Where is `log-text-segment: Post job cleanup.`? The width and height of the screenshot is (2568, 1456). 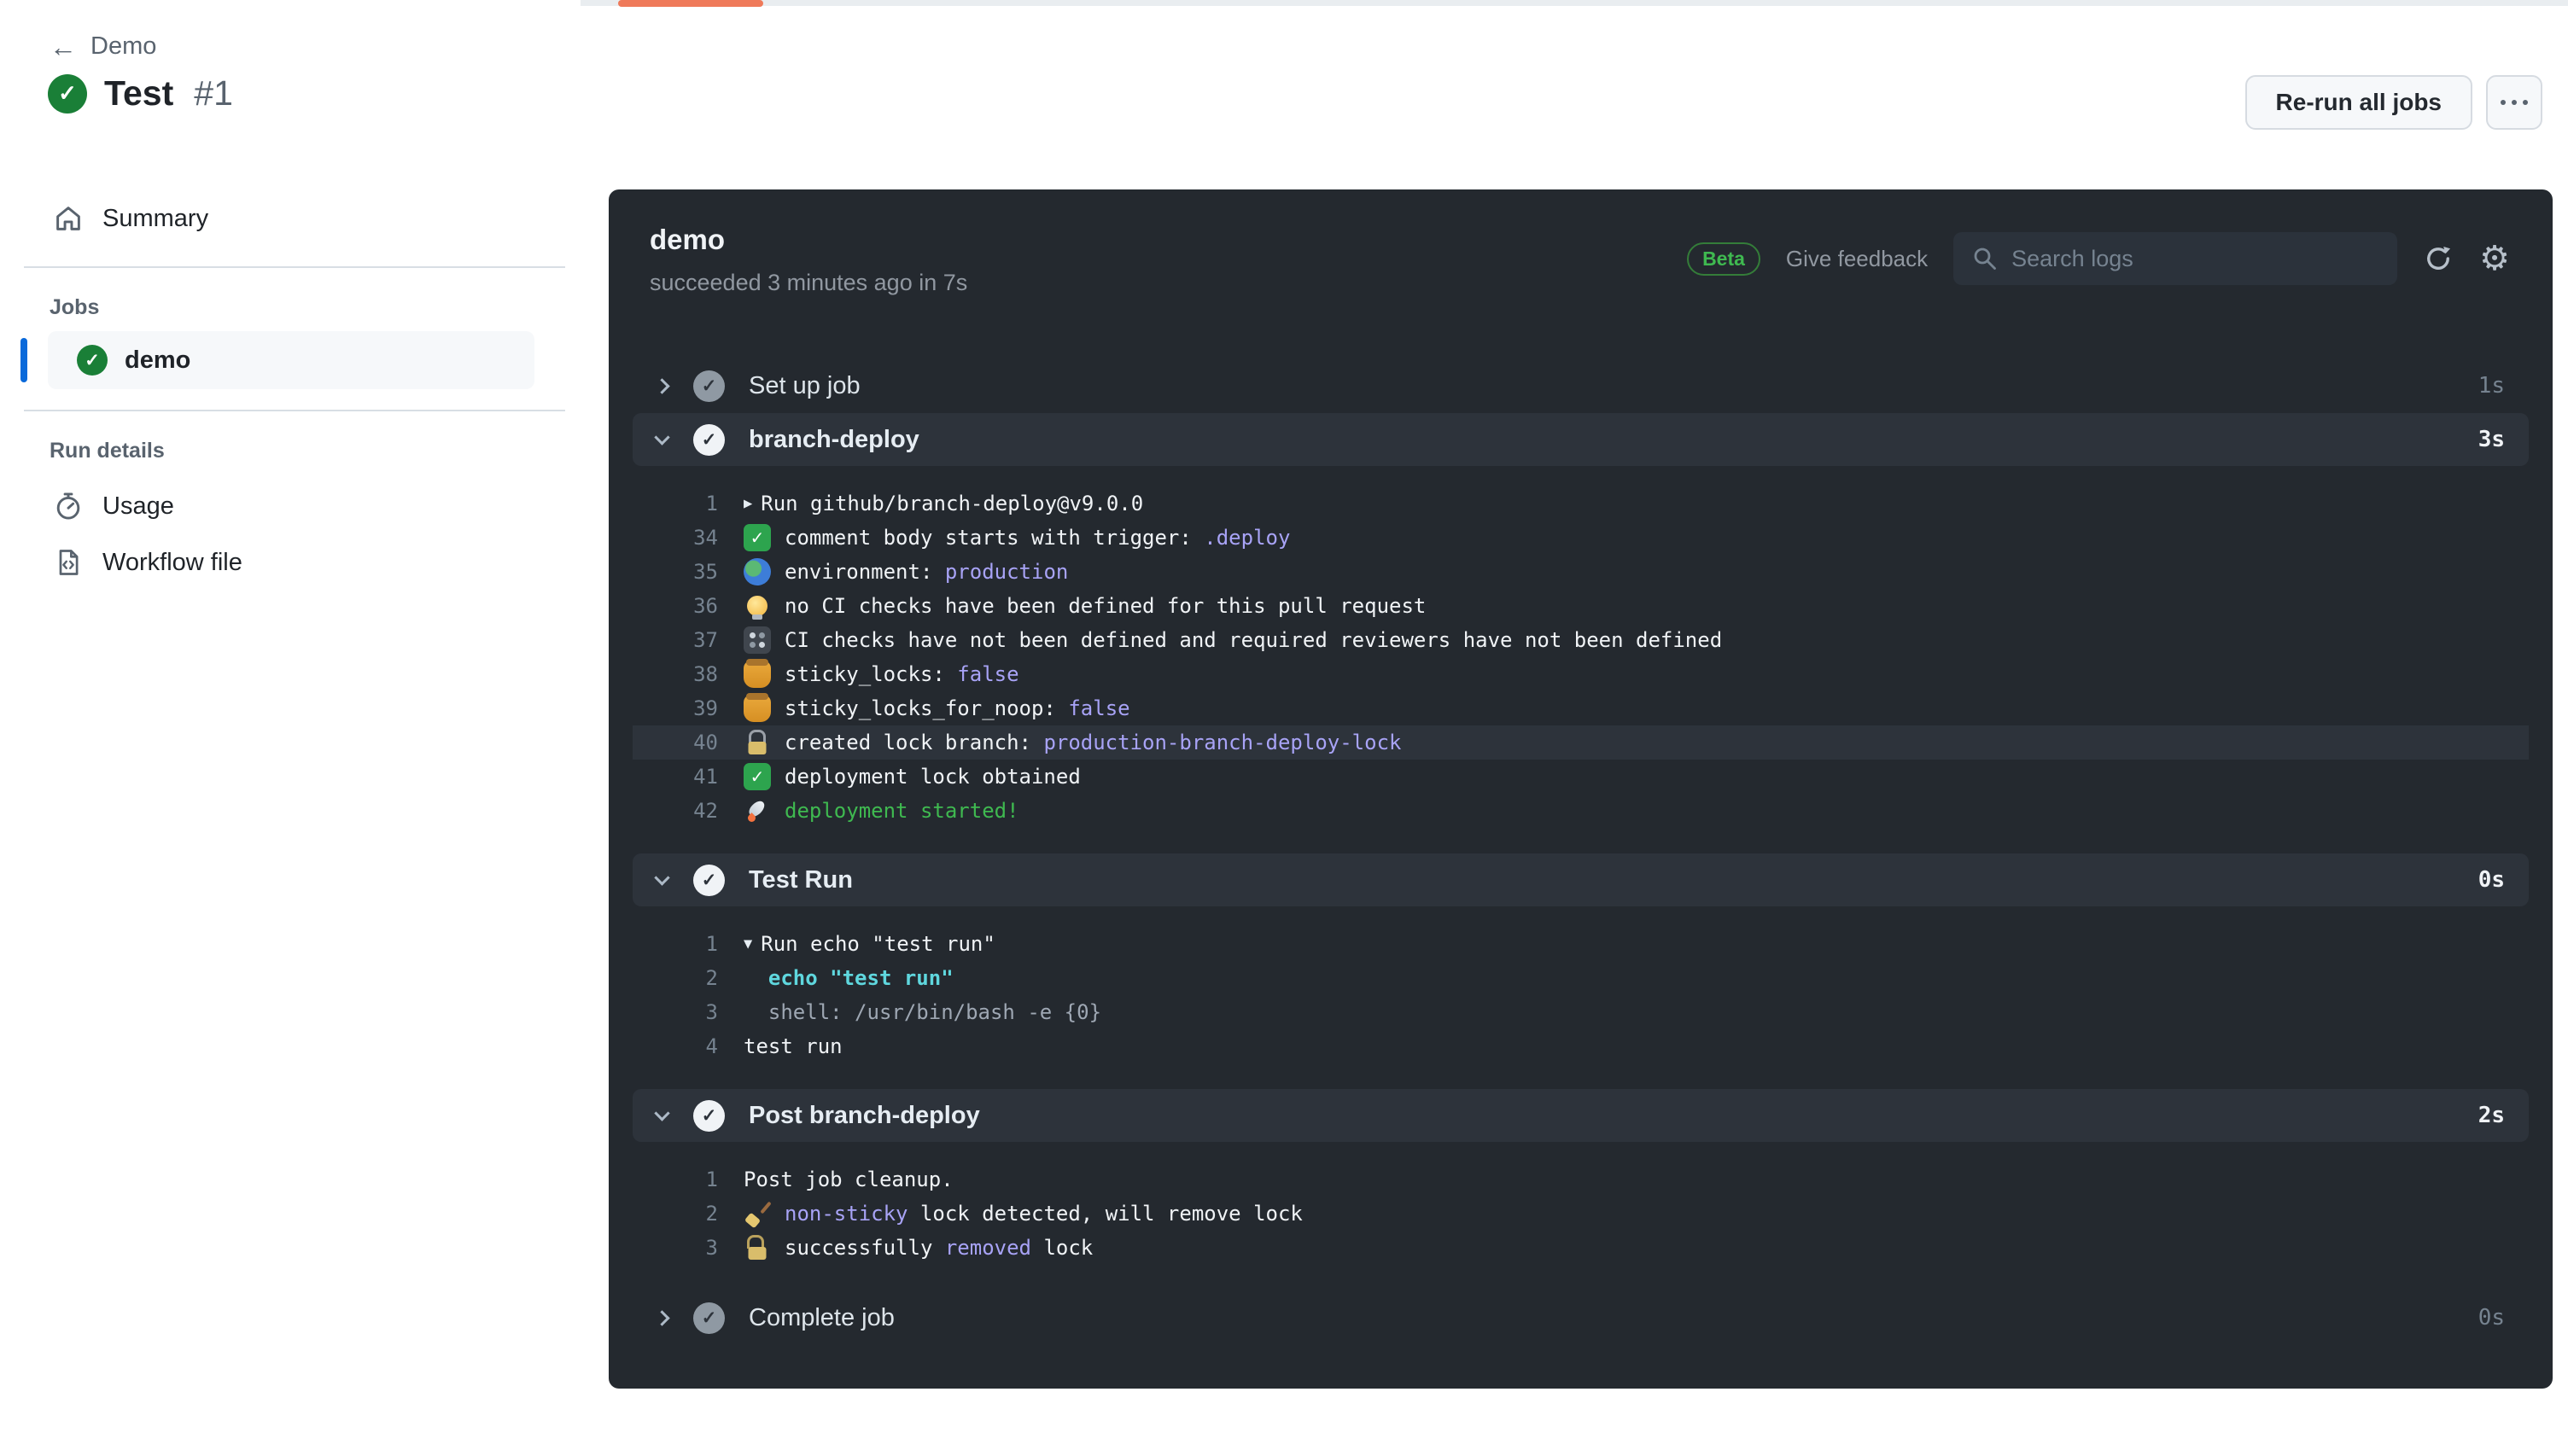
log-text-segment: Post job cleanup. is located at coordinates (849, 1179).